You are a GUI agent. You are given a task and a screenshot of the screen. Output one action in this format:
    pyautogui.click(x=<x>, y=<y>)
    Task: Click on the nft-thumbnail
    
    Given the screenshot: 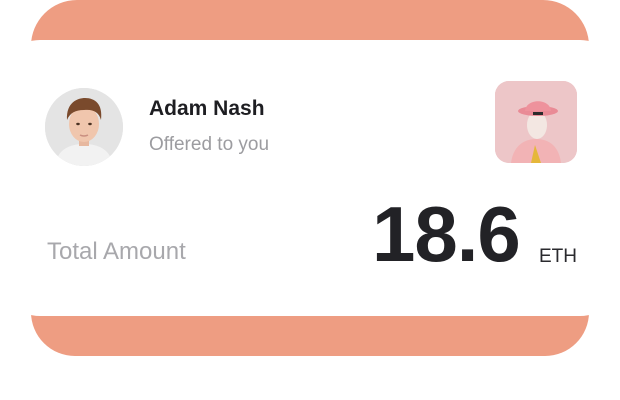 What is the action you would take?
    pyautogui.click(x=536, y=122)
    